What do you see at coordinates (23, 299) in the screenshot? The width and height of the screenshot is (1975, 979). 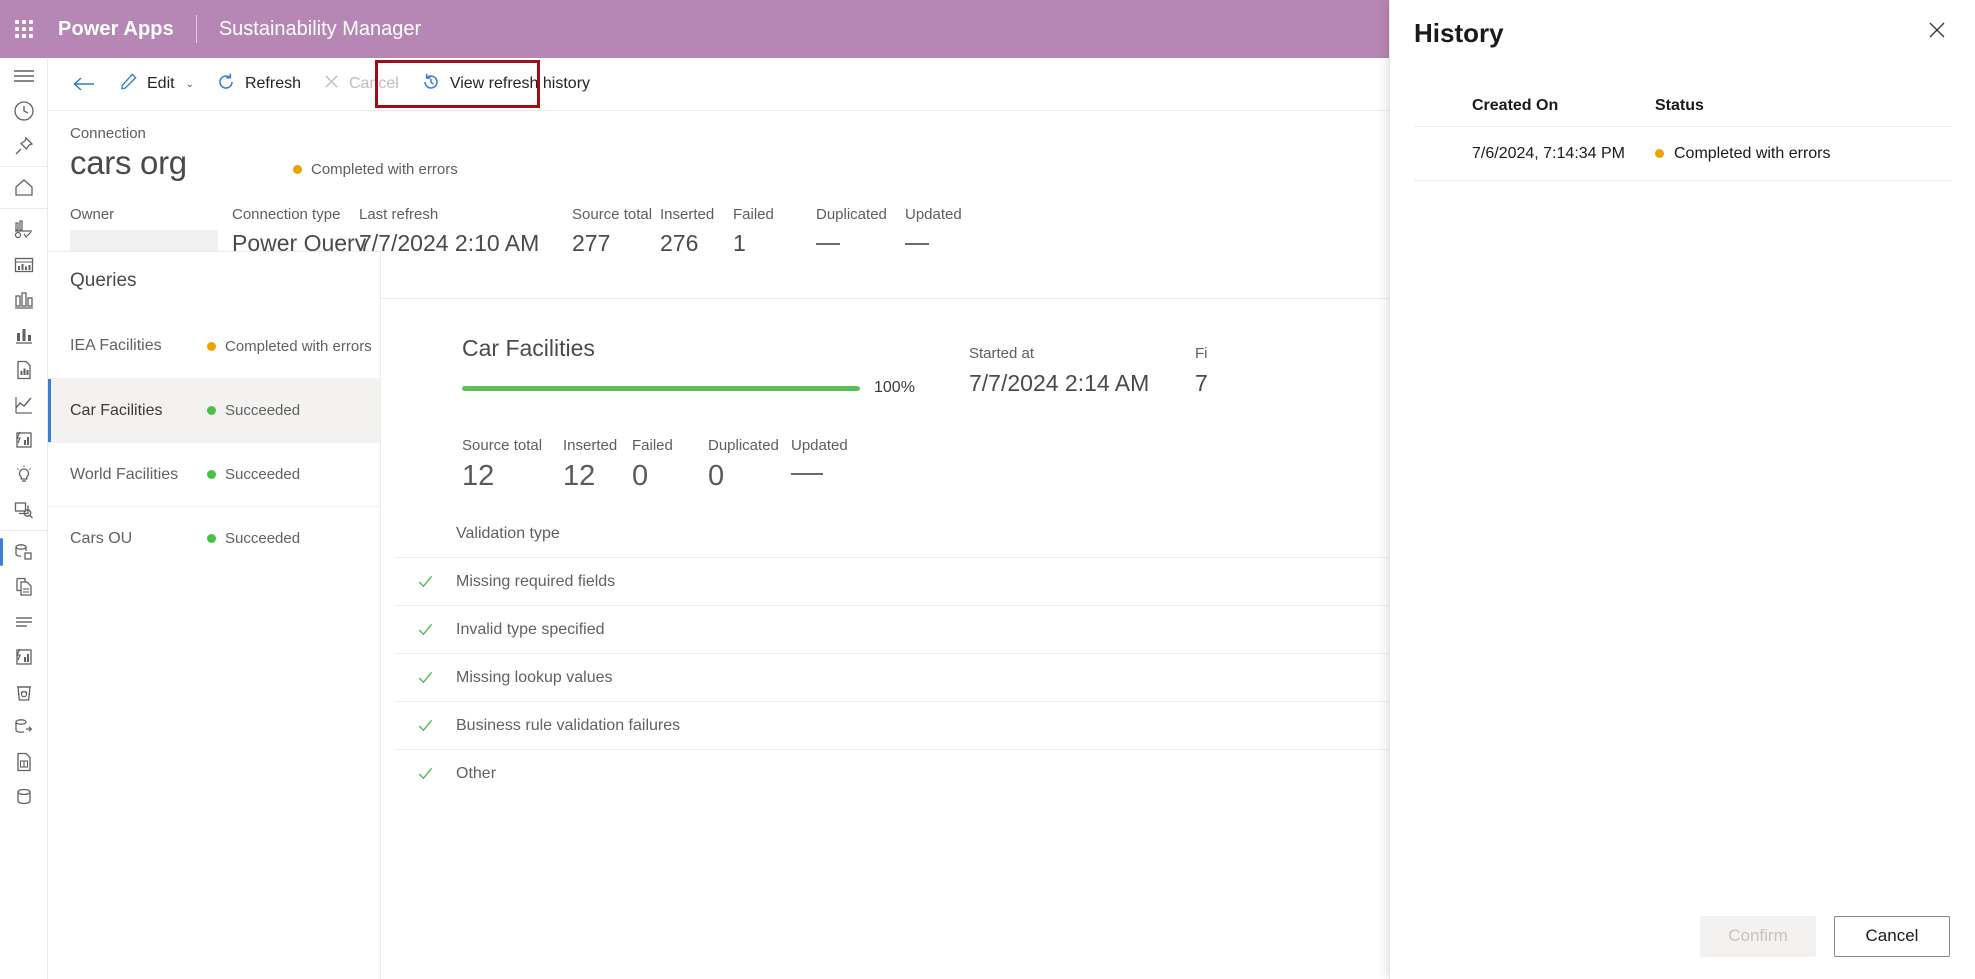 I see `bar-chart-icon` at bounding box center [23, 299].